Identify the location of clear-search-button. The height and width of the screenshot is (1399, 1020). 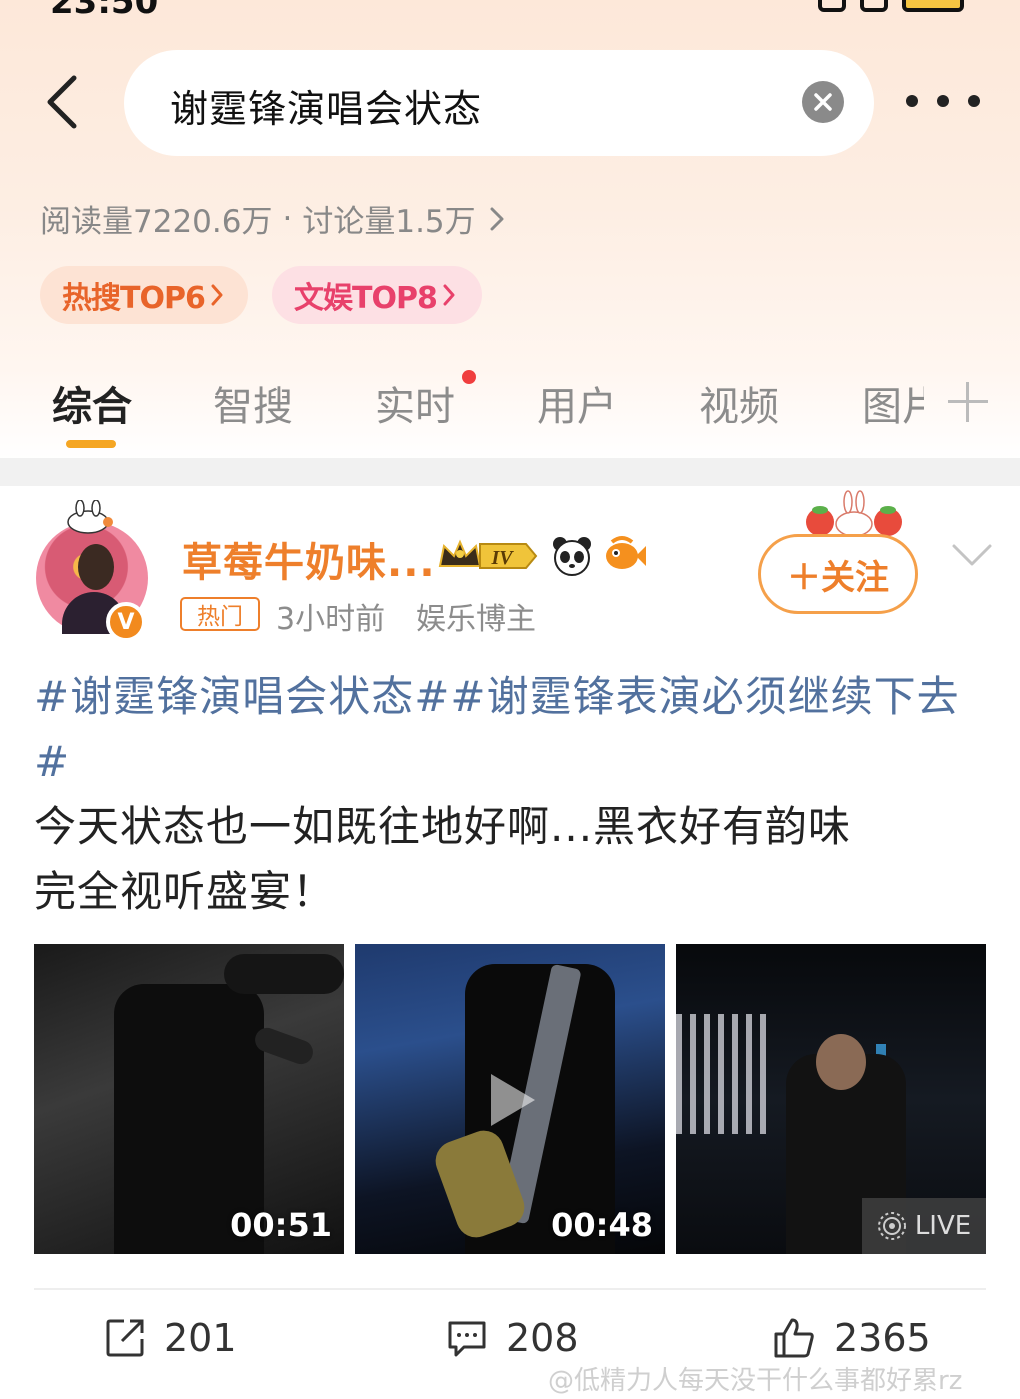
(823, 102).